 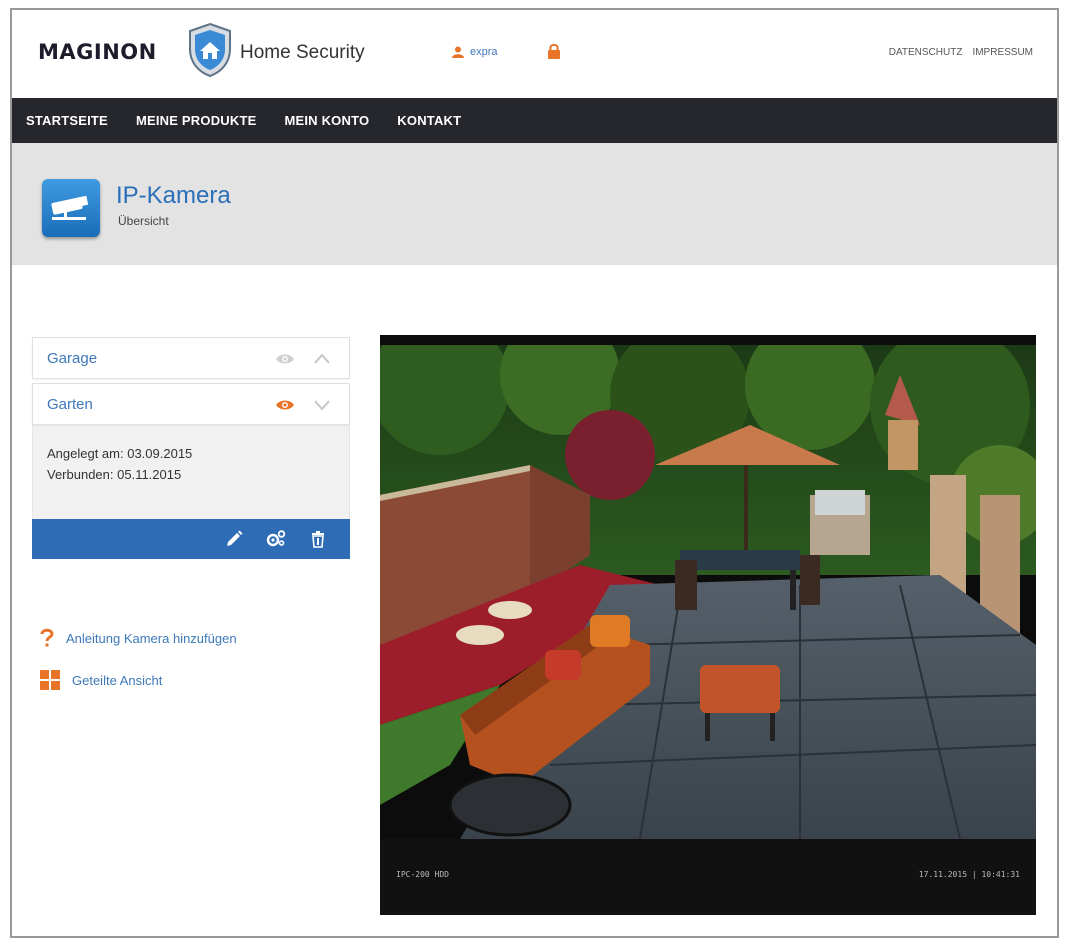 I want to click on page-title: IP-Kamera, so click(x=173, y=195).